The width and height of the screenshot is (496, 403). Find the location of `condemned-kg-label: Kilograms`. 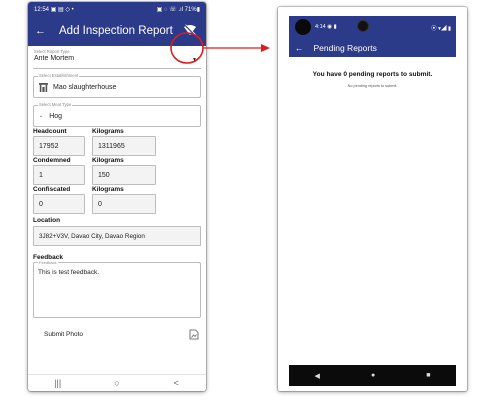

condemned-kg-label: Kilograms is located at coordinates (108, 160).